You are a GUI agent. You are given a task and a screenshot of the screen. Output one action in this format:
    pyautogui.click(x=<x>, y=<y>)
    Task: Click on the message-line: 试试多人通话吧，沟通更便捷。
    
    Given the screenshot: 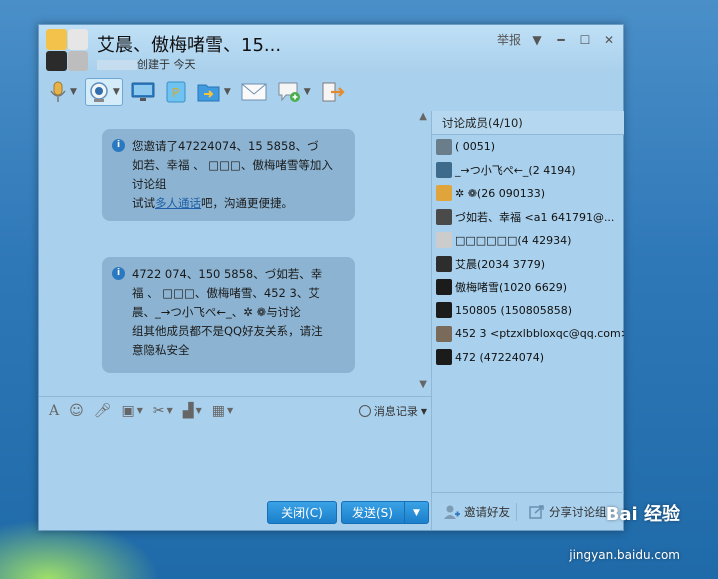 What is the action you would take?
    pyautogui.click(x=238, y=203)
    